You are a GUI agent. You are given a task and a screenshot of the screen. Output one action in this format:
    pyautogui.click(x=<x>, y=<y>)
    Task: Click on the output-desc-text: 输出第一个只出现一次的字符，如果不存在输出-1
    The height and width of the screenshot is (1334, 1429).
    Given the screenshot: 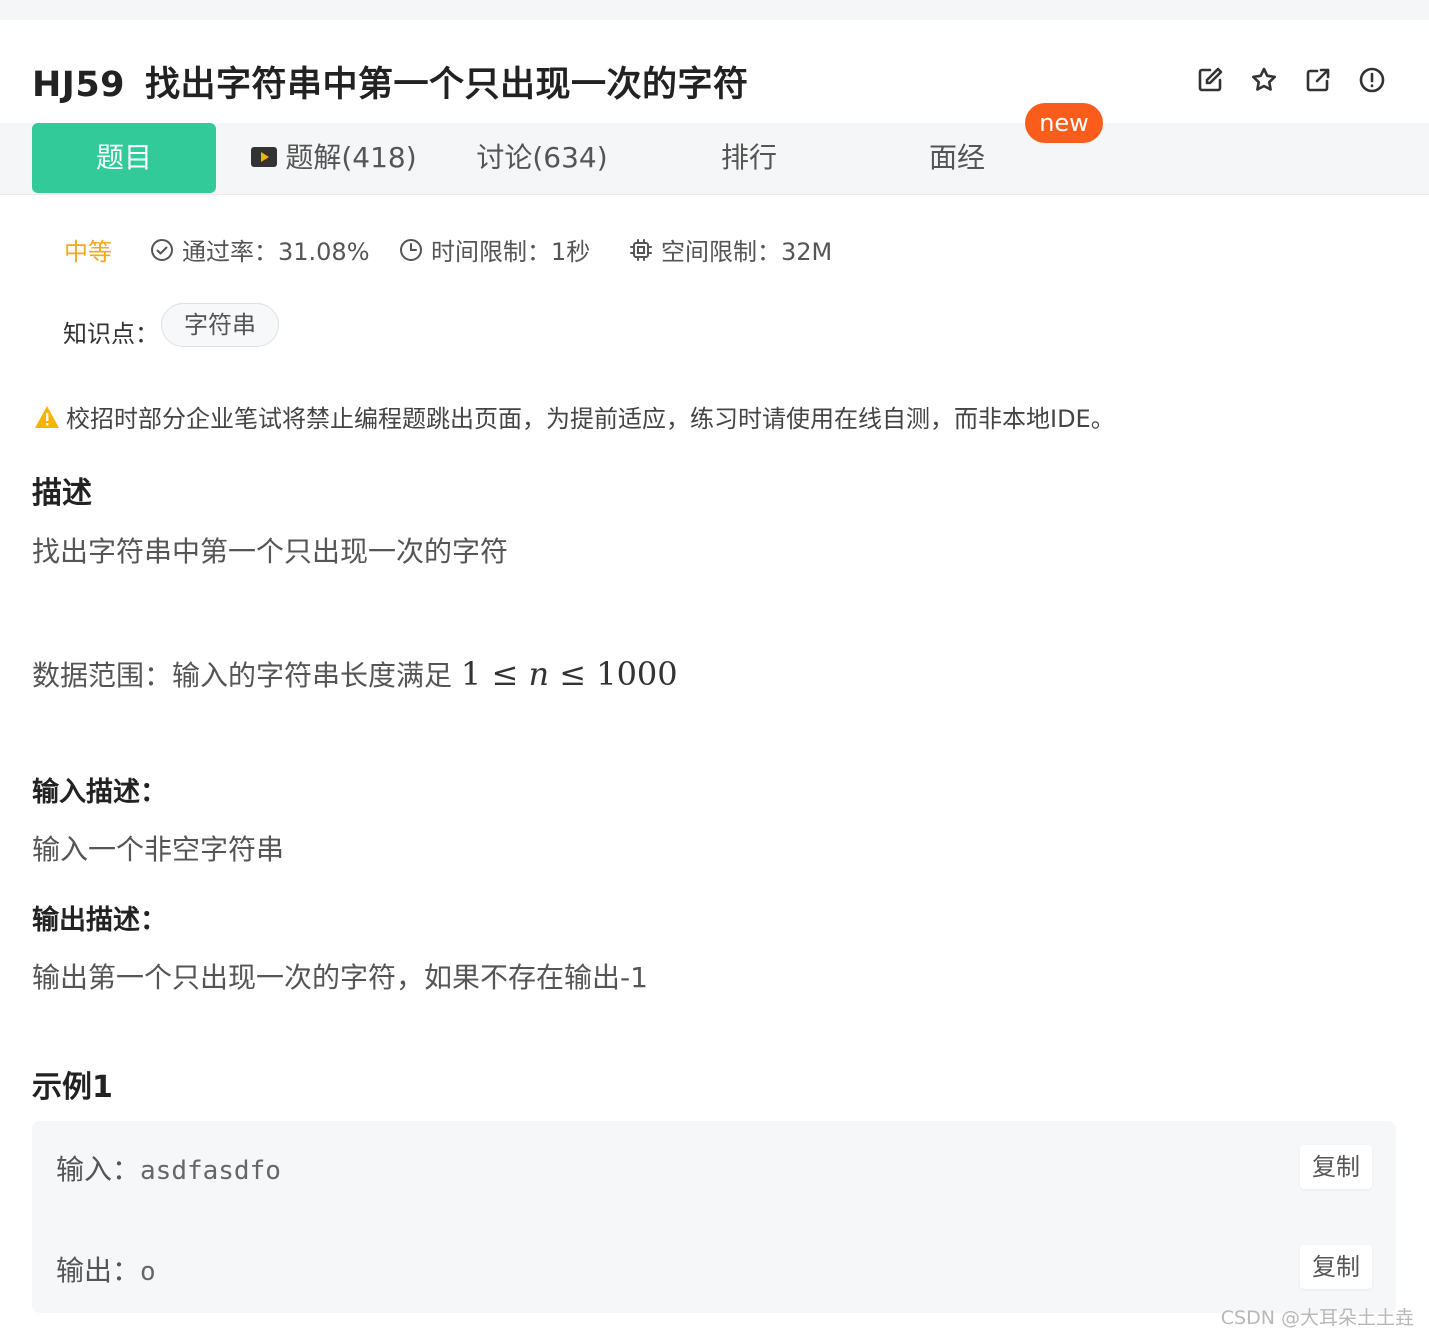 What is the action you would take?
    pyautogui.click(x=340, y=977)
    